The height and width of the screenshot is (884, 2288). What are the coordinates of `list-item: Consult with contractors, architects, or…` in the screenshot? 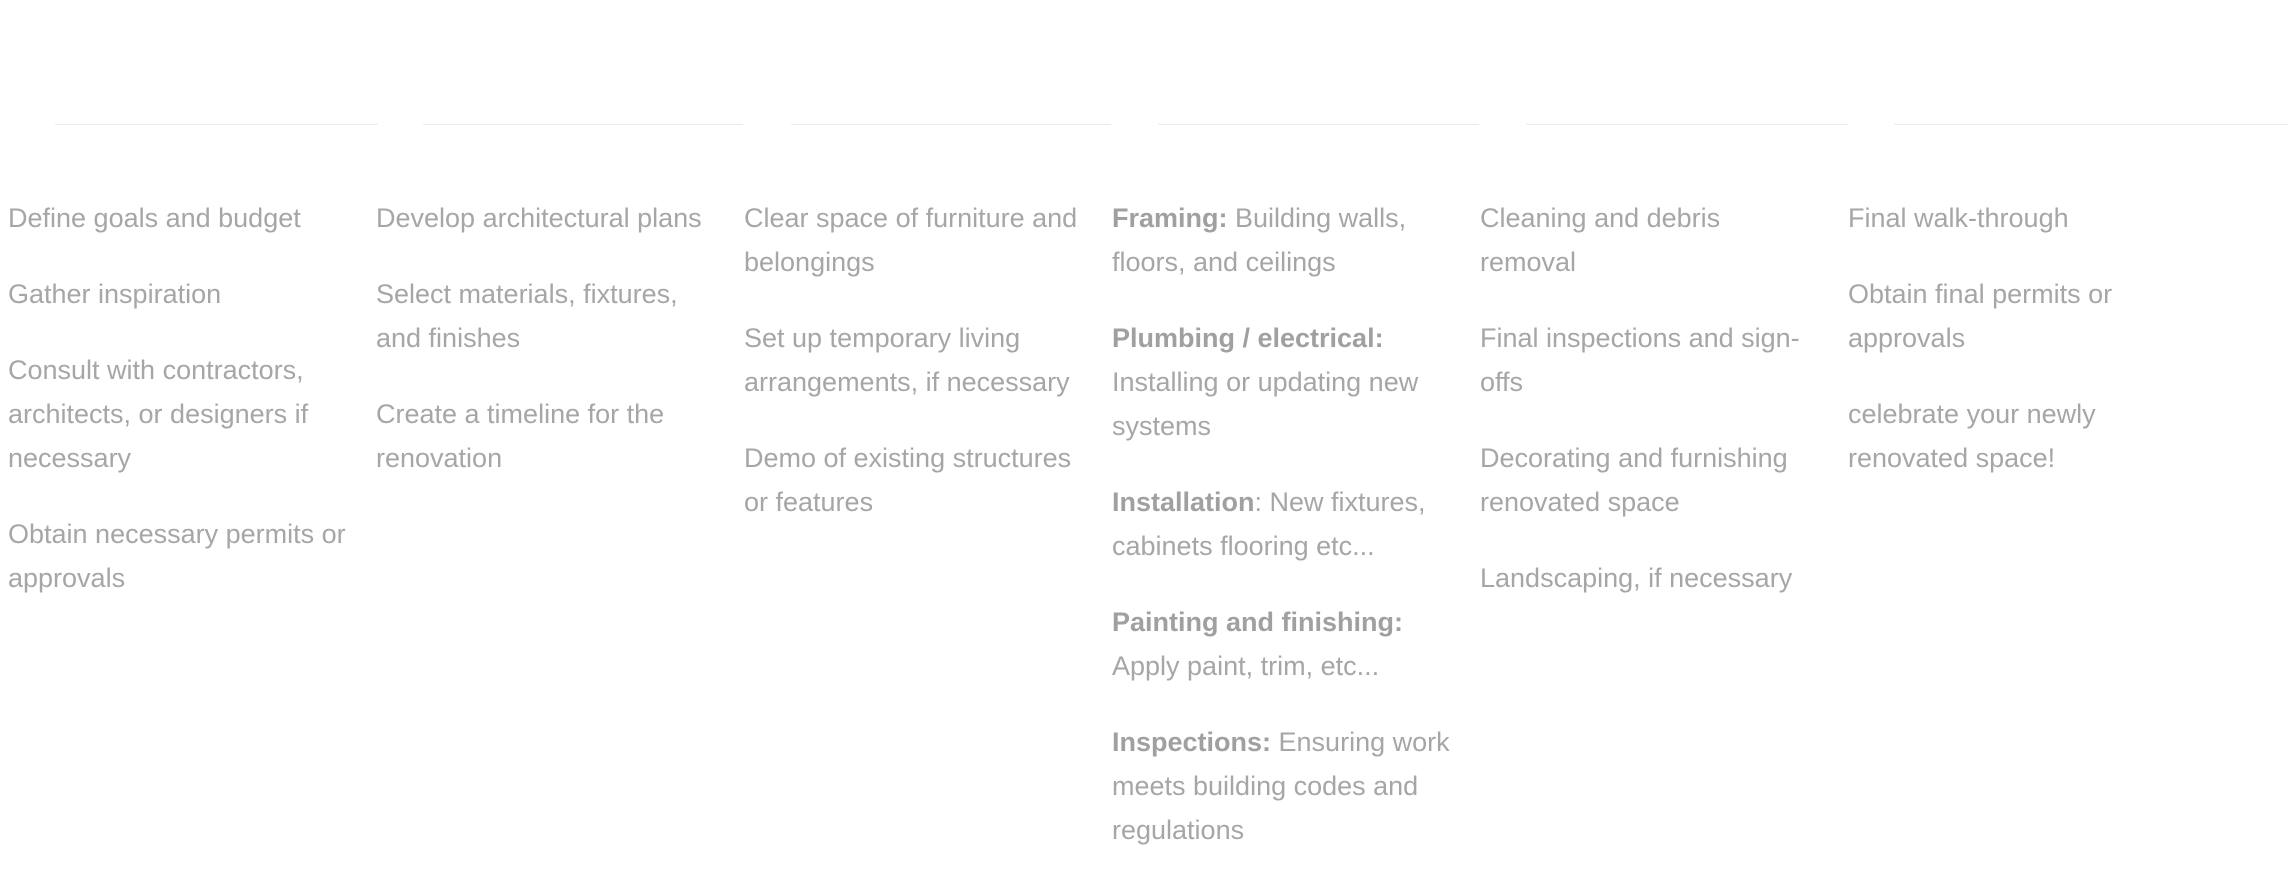 It's located at (158, 414).